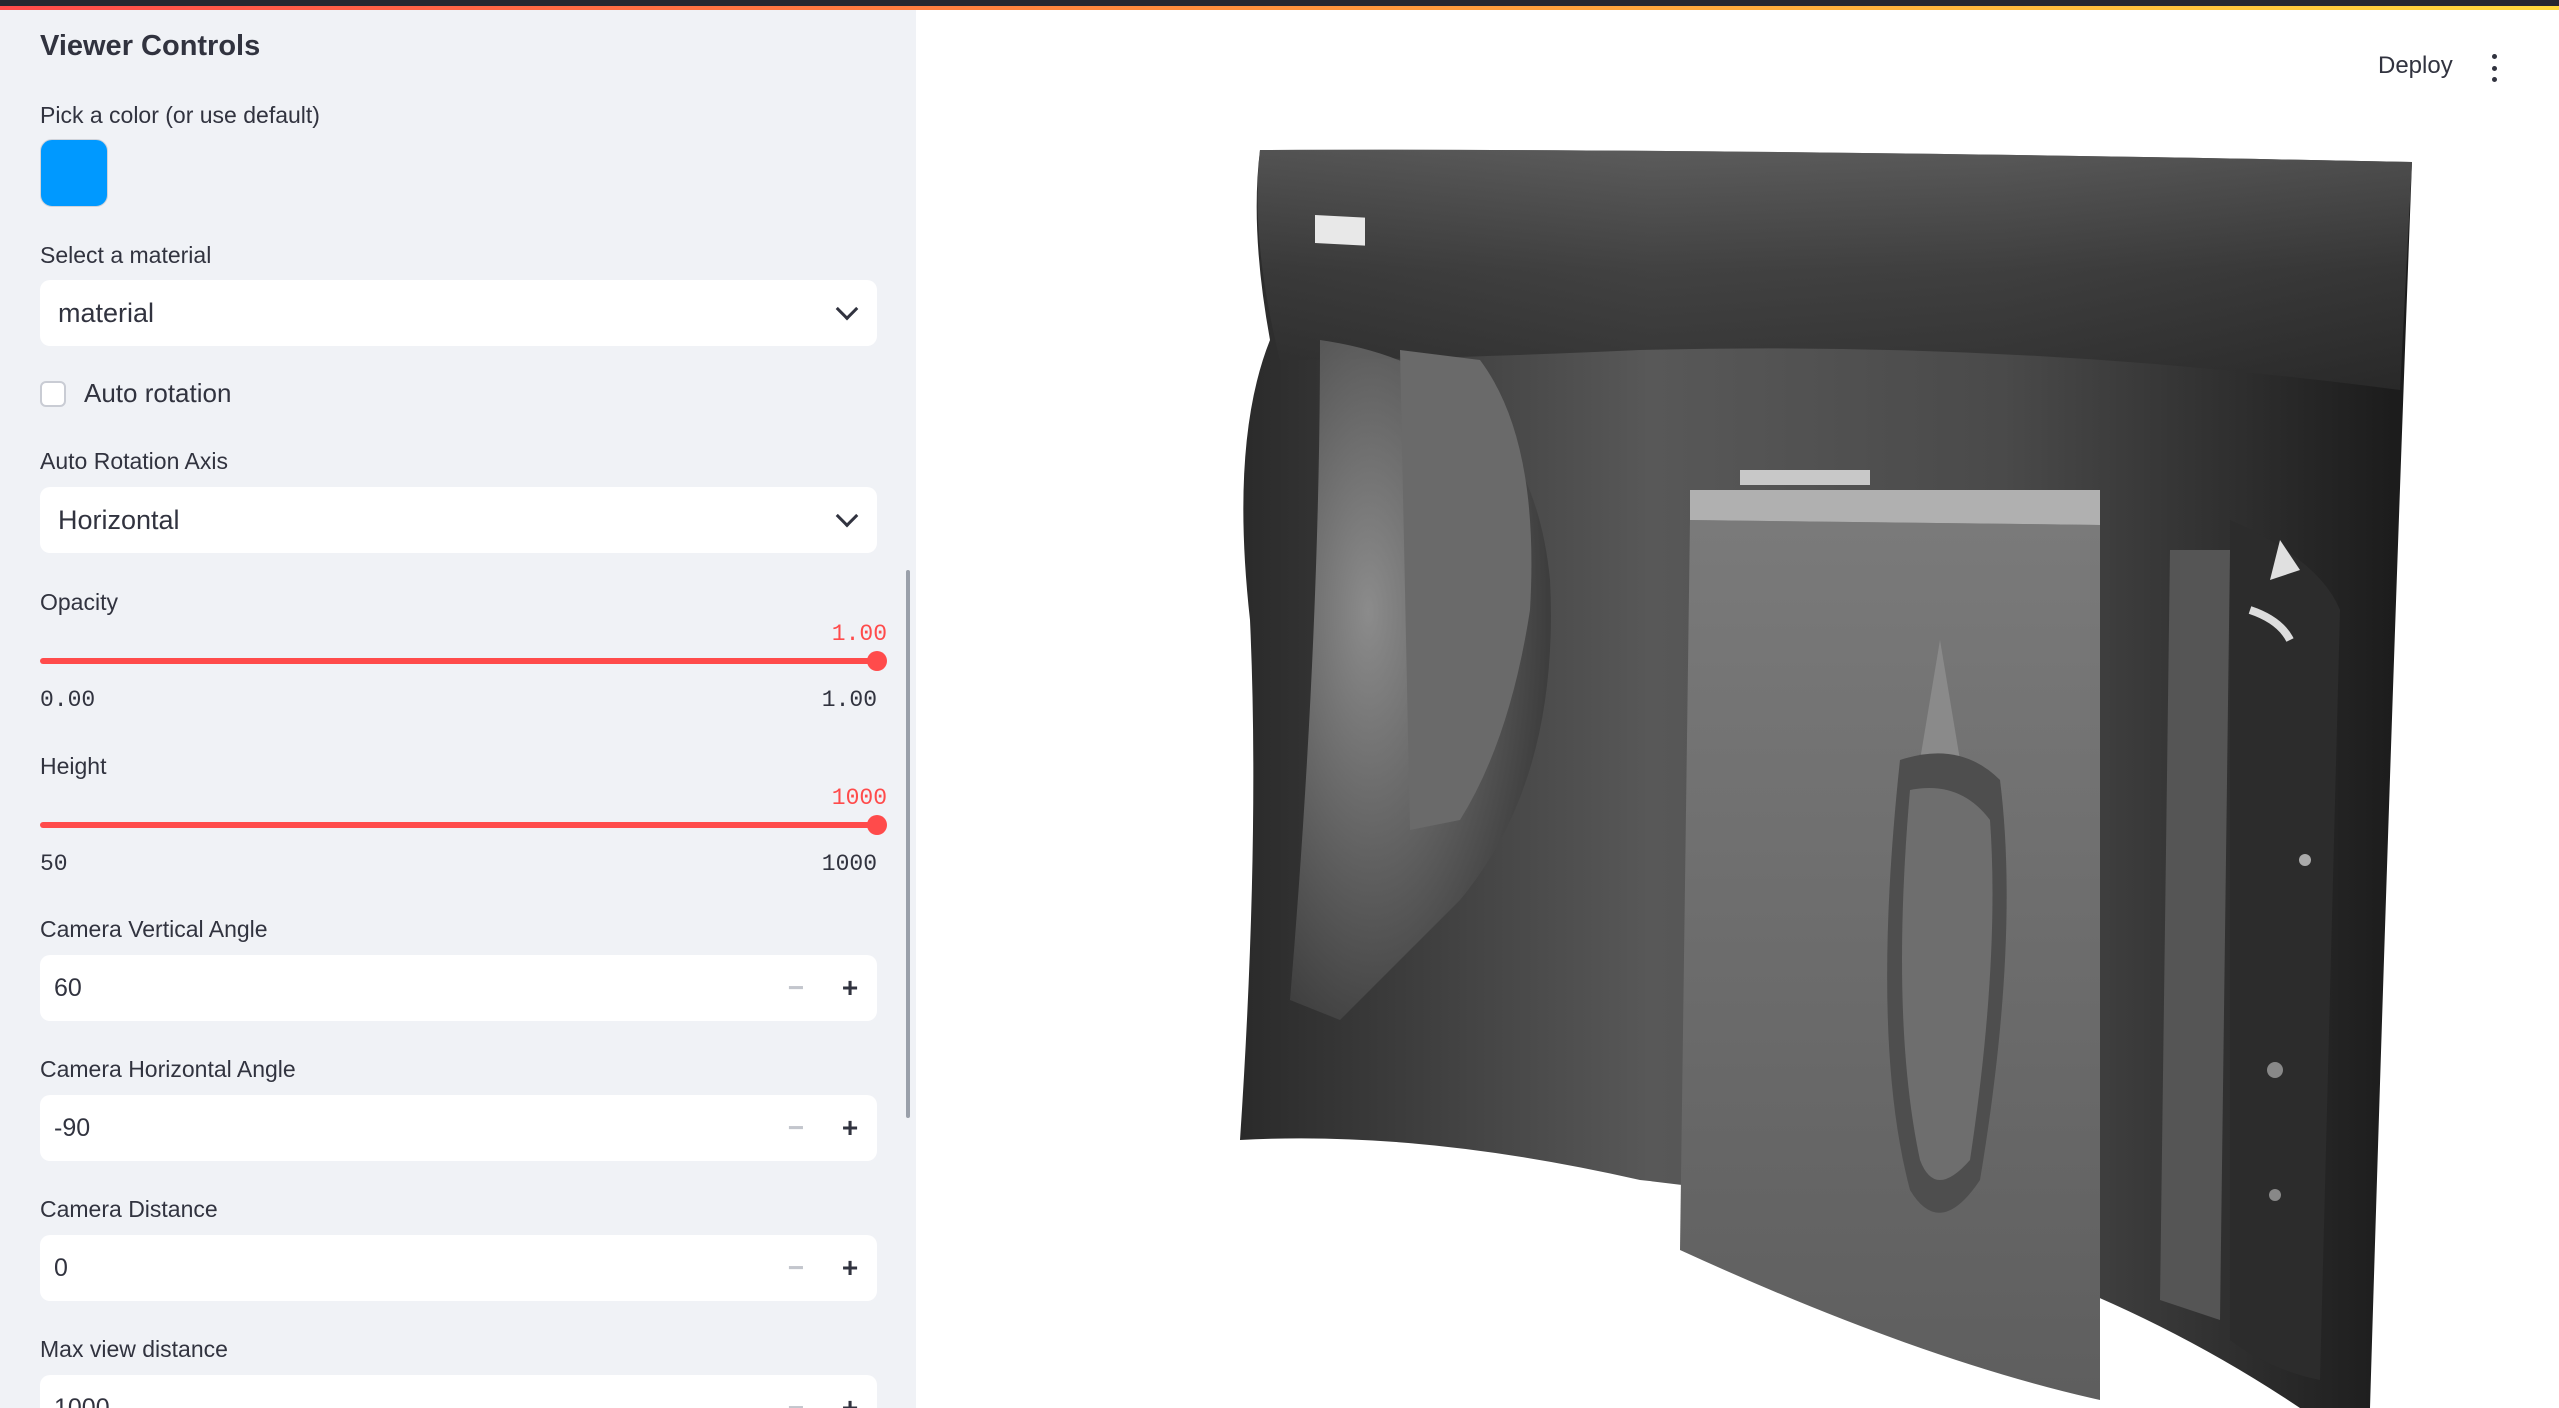 This screenshot has width=2559, height=1408. What do you see at coordinates (908, 844) in the screenshot?
I see `sidebar-scrollbar` at bounding box center [908, 844].